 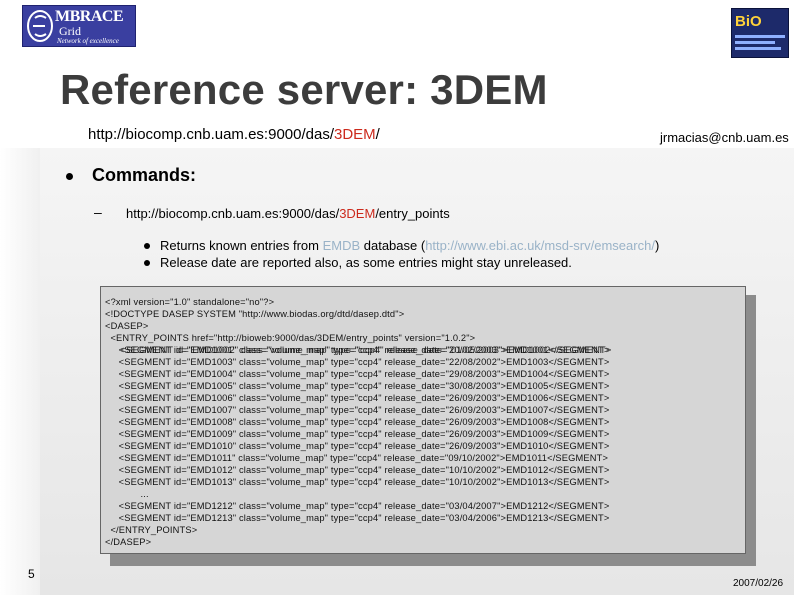 I want to click on e-emblem-icon, so click(x=40, y=26).